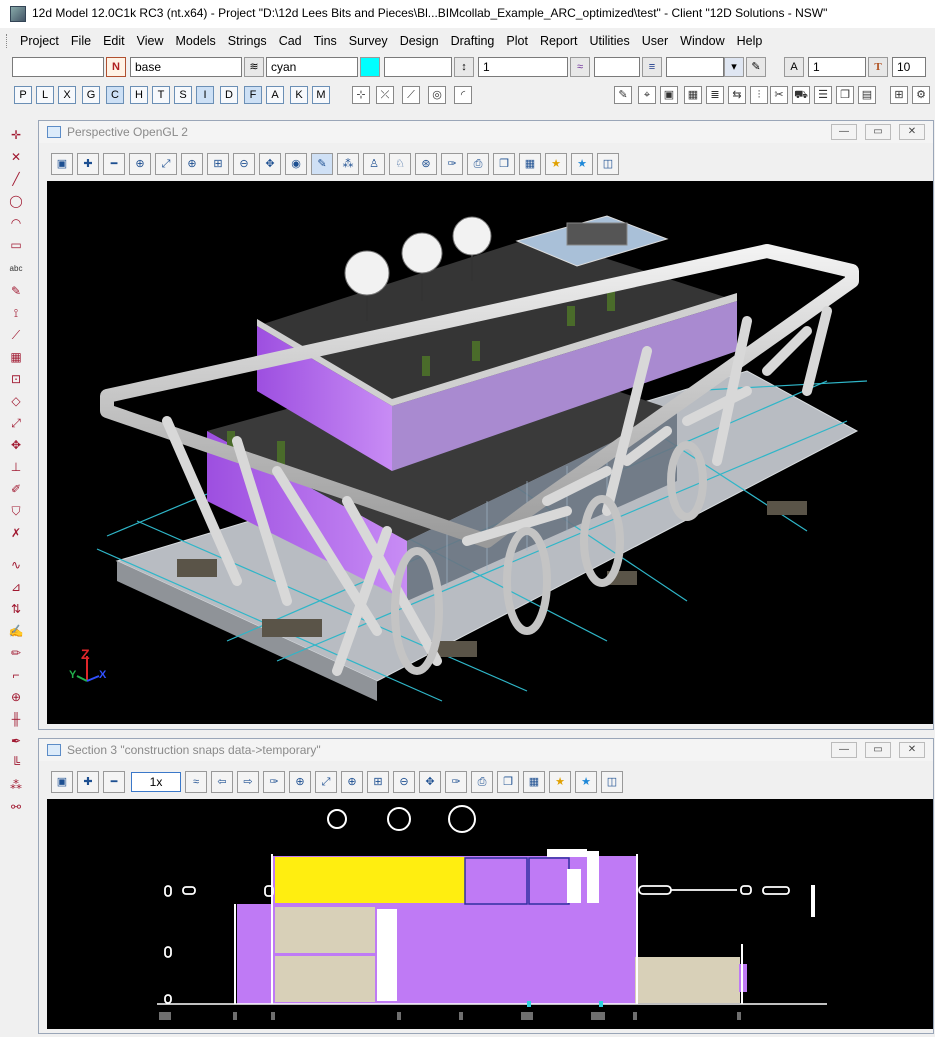 The width and height of the screenshot is (935, 1037). I want to click on tag-icon: ⌖, so click(647, 95).